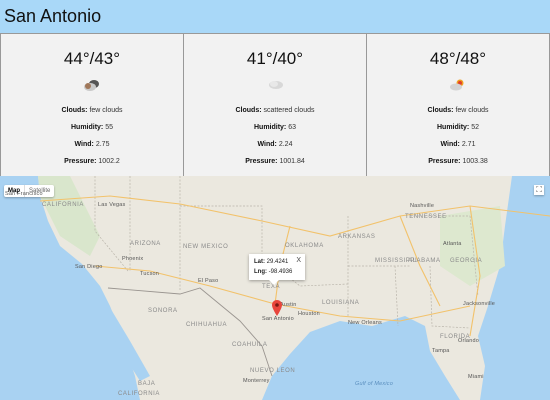 The width and height of the screenshot is (550, 400). What do you see at coordinates (458, 58) in the screenshot?
I see `temperature: 48°/48°` at bounding box center [458, 58].